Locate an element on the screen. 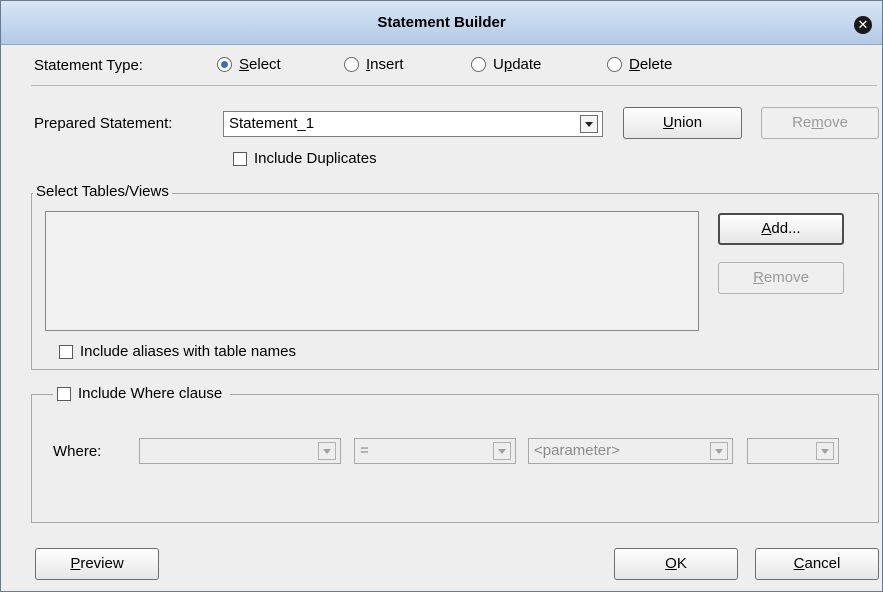 The height and width of the screenshot is (592, 883). statement-type-label: Statement Type: is located at coordinates (88, 65).